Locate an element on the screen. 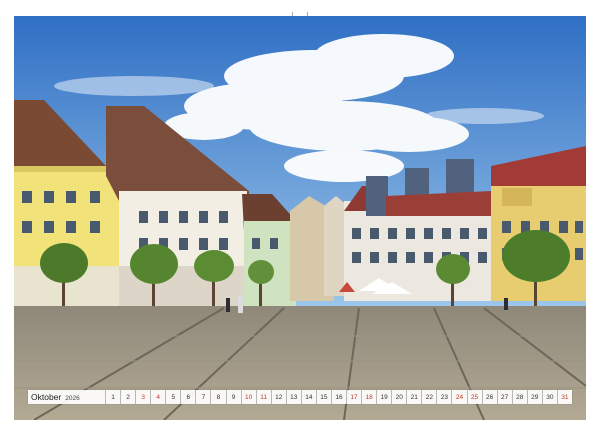 The height and width of the screenshot is (432, 600). day-cell: 24 is located at coordinates (458, 397).